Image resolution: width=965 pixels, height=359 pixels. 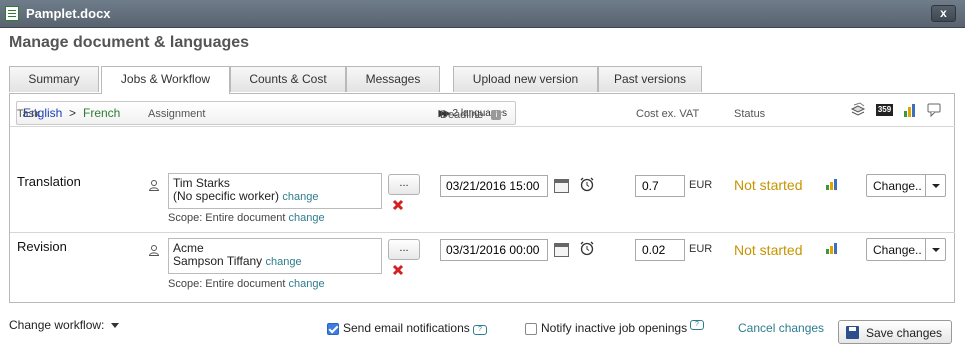 What do you see at coordinates (57, 325) in the screenshot?
I see `change-workflow-label: Change workflow:` at bounding box center [57, 325].